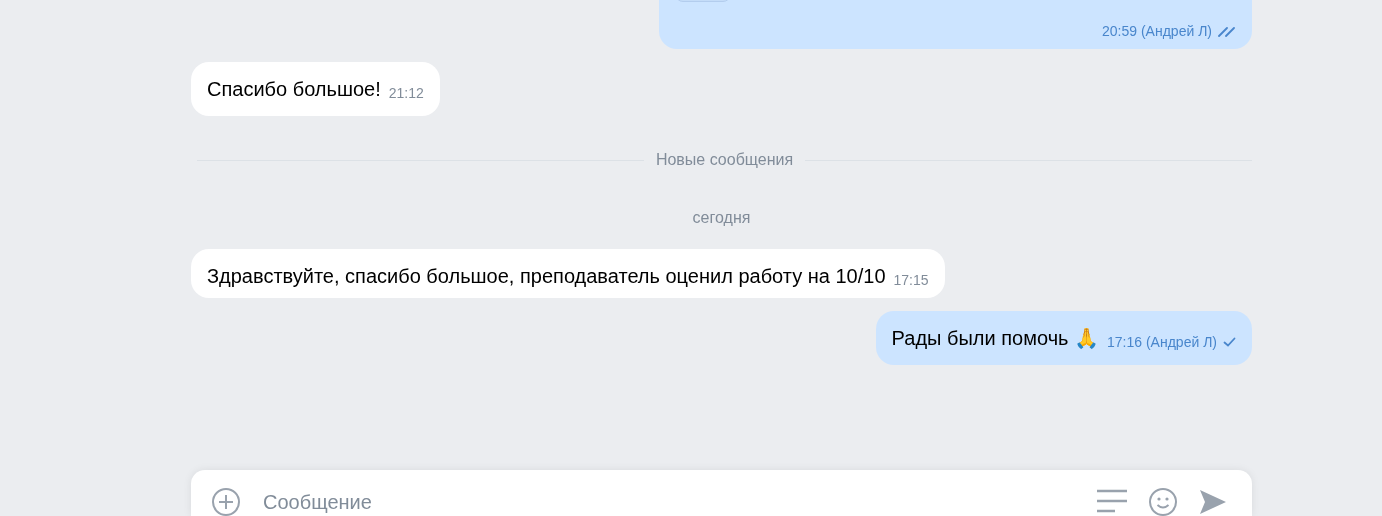 Image resolution: width=1382 pixels, height=516 pixels. I want to click on check-icon, so click(1229, 342).